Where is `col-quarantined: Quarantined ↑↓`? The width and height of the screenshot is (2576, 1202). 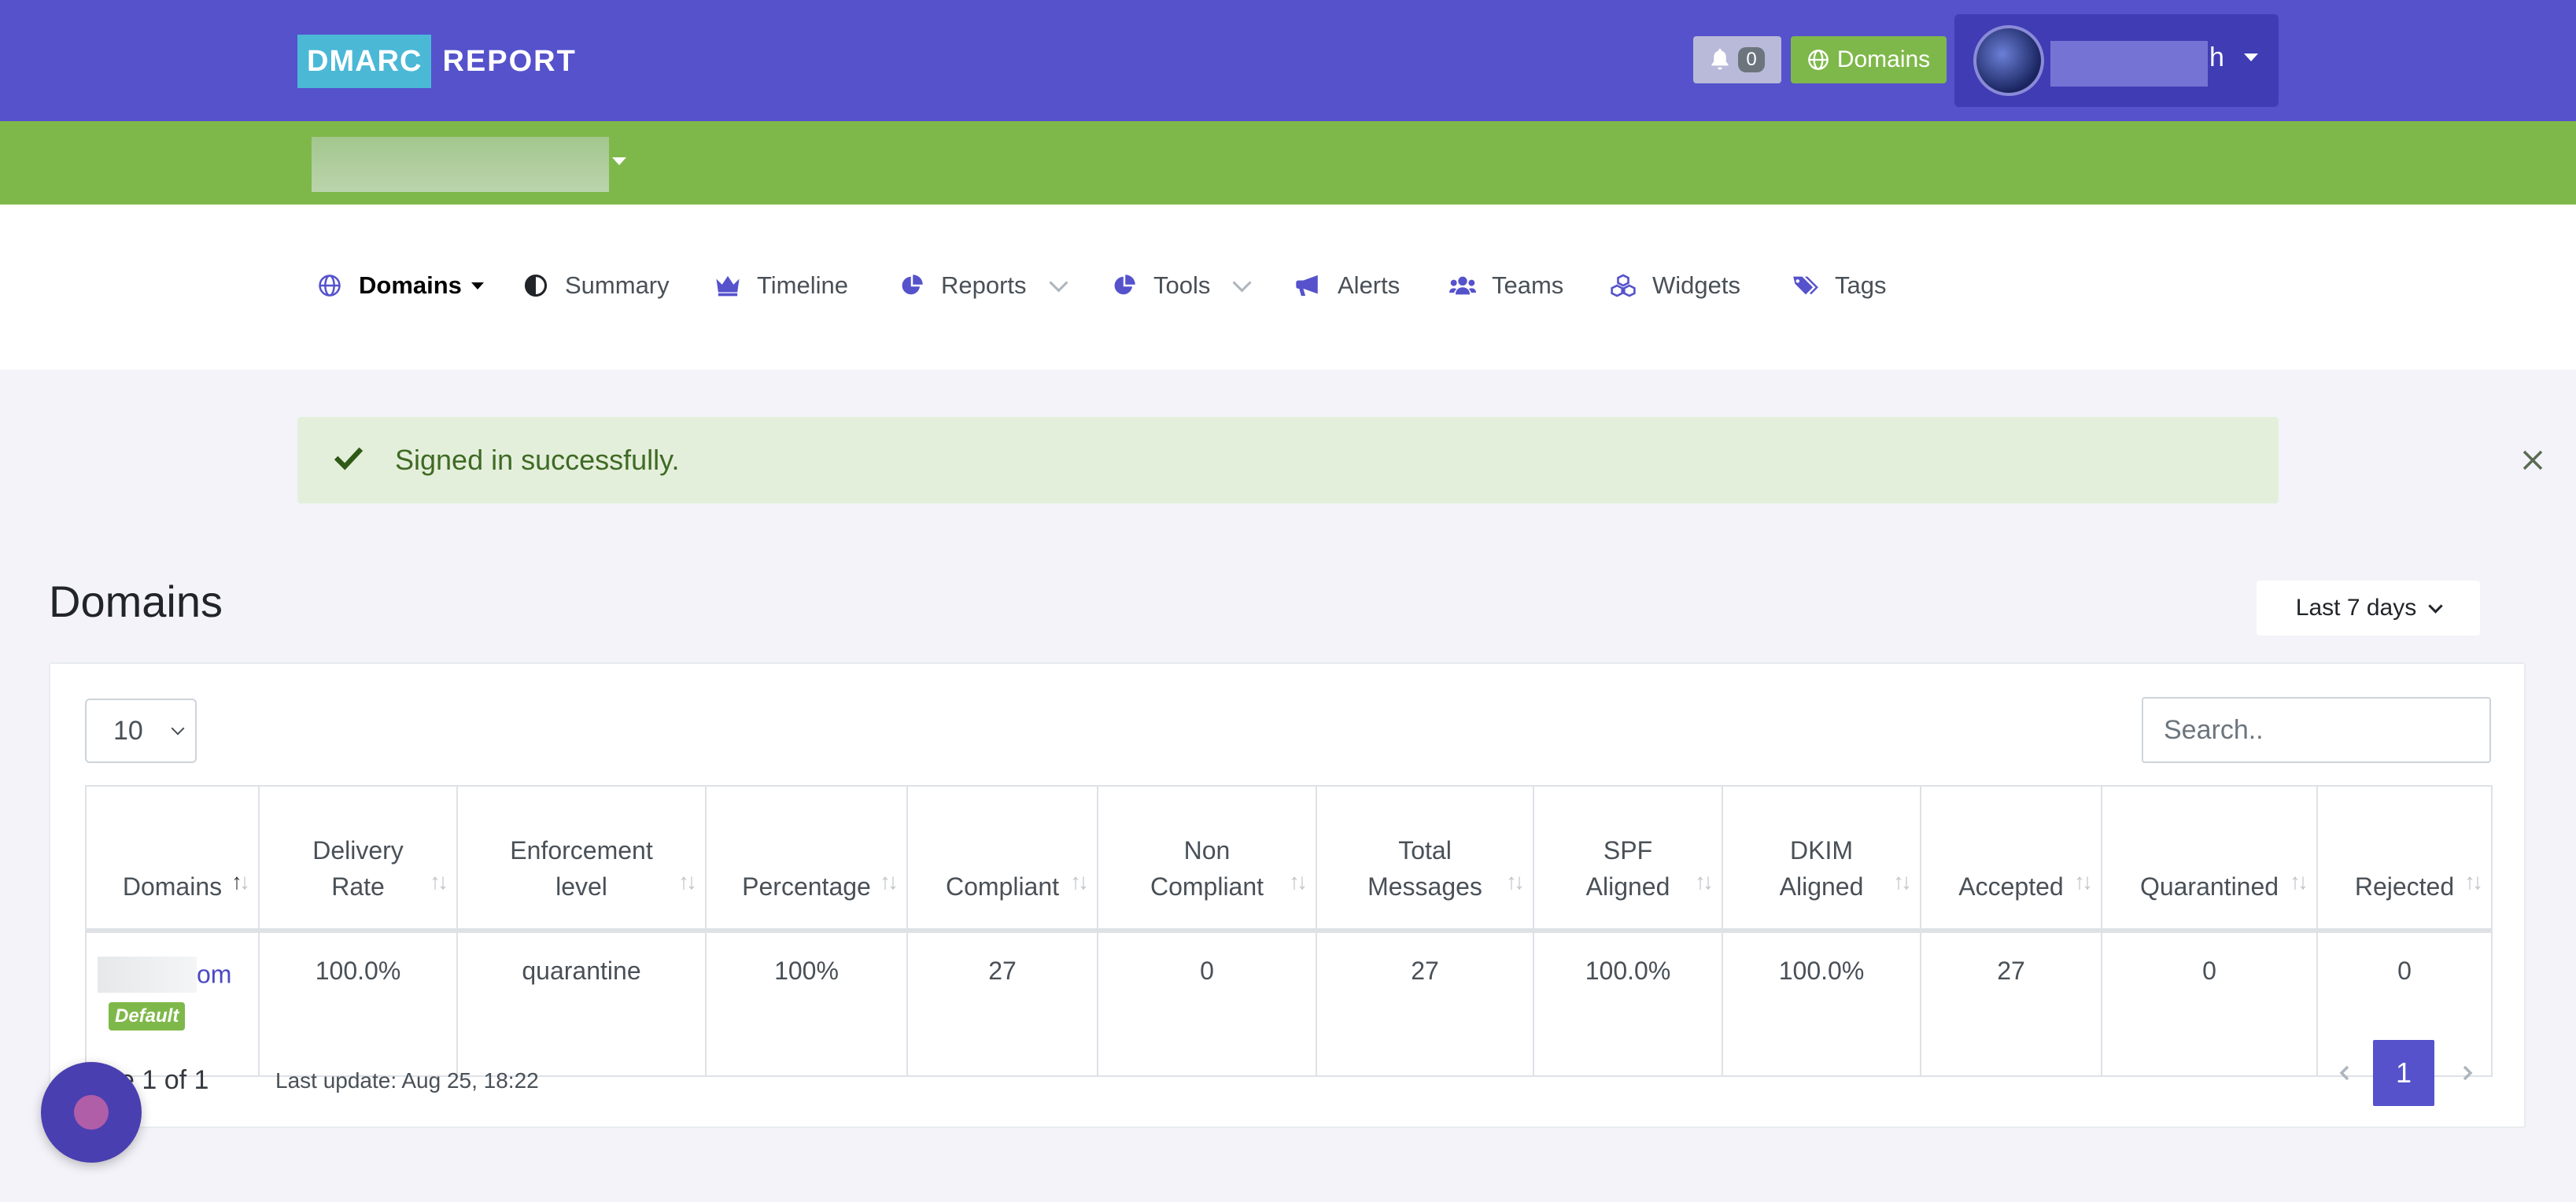
col-quarantined: Quarantined ↑↓ is located at coordinates (2209, 858).